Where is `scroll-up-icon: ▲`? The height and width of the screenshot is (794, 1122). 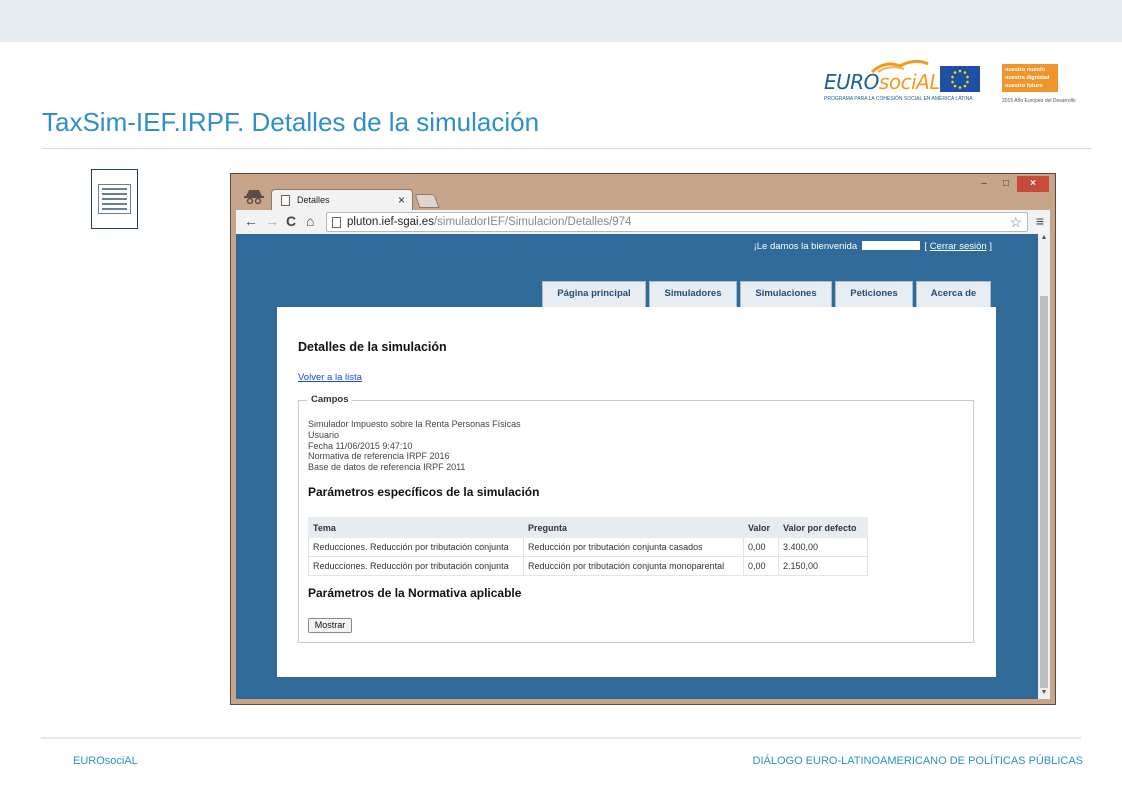 scroll-up-icon: ▲ is located at coordinates (1044, 239).